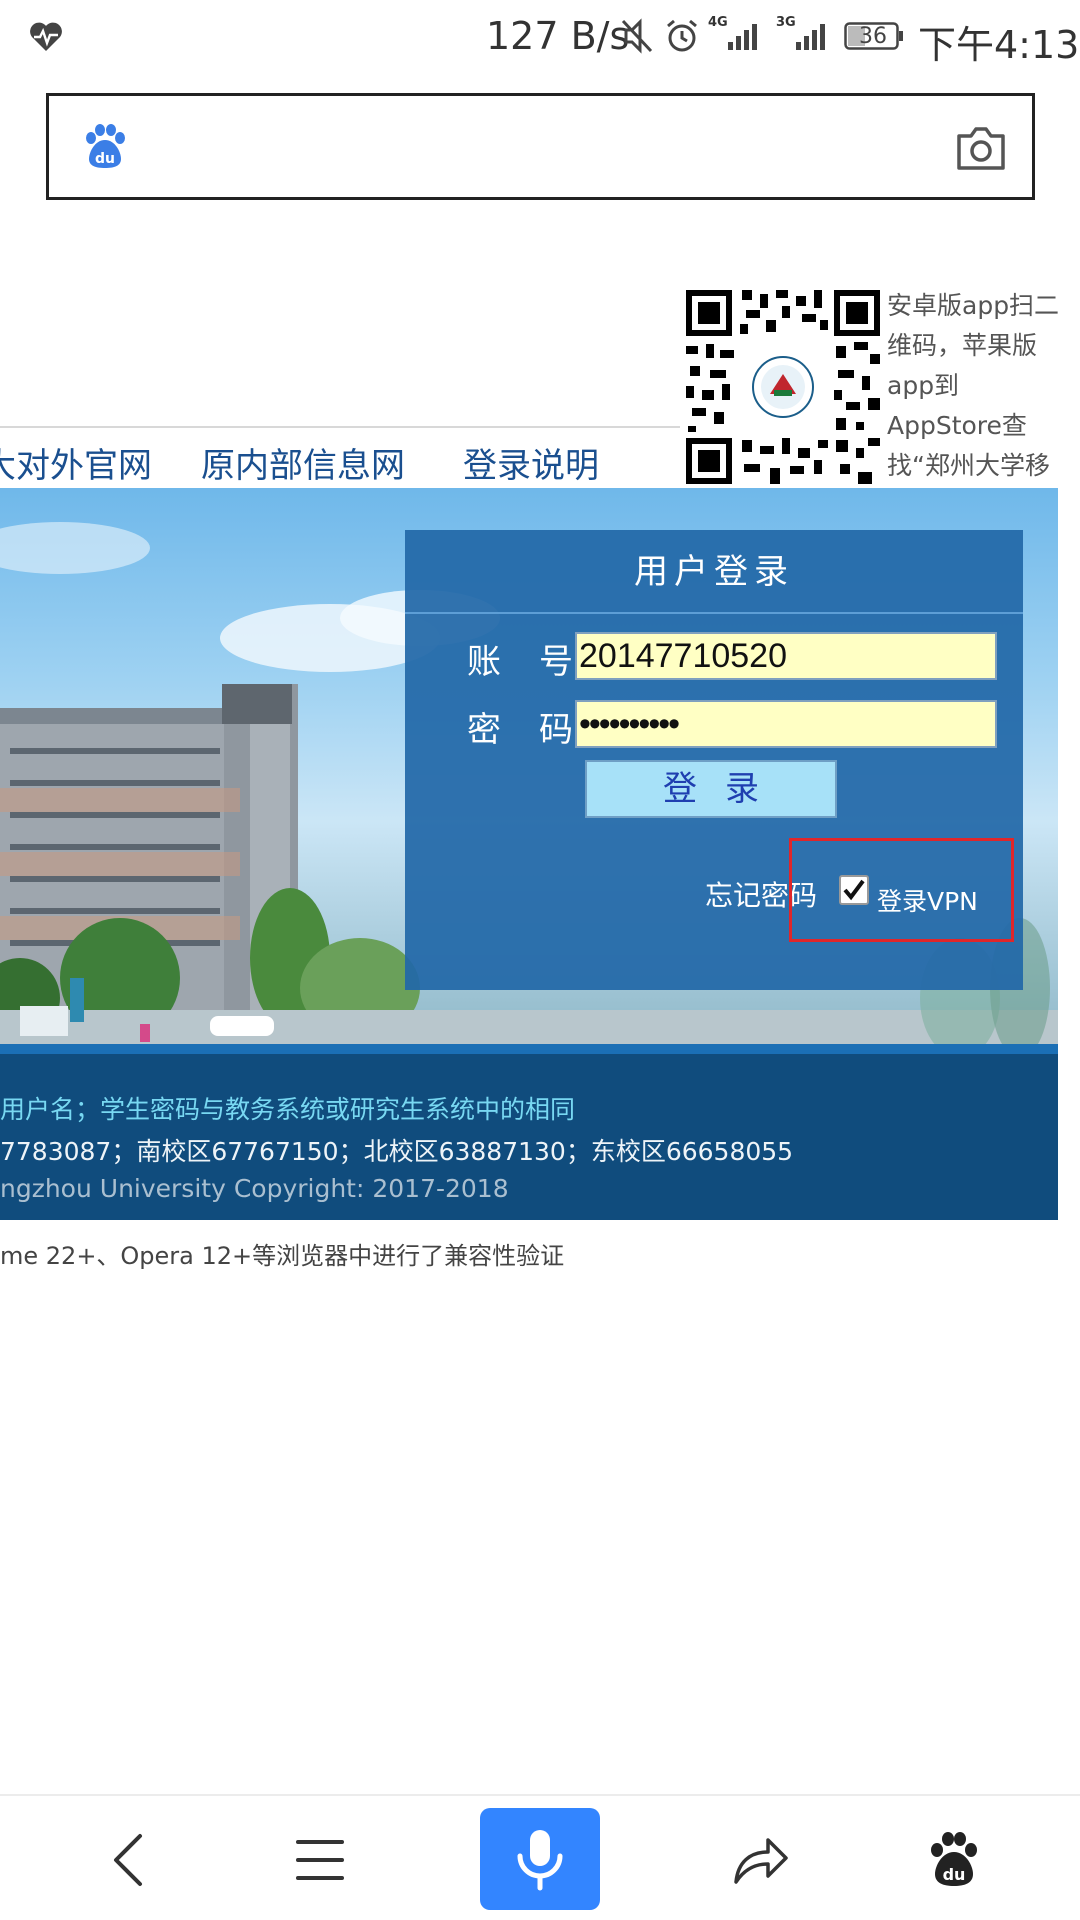  What do you see at coordinates (901, 890) in the screenshot?
I see `vpn-highlight-box` at bounding box center [901, 890].